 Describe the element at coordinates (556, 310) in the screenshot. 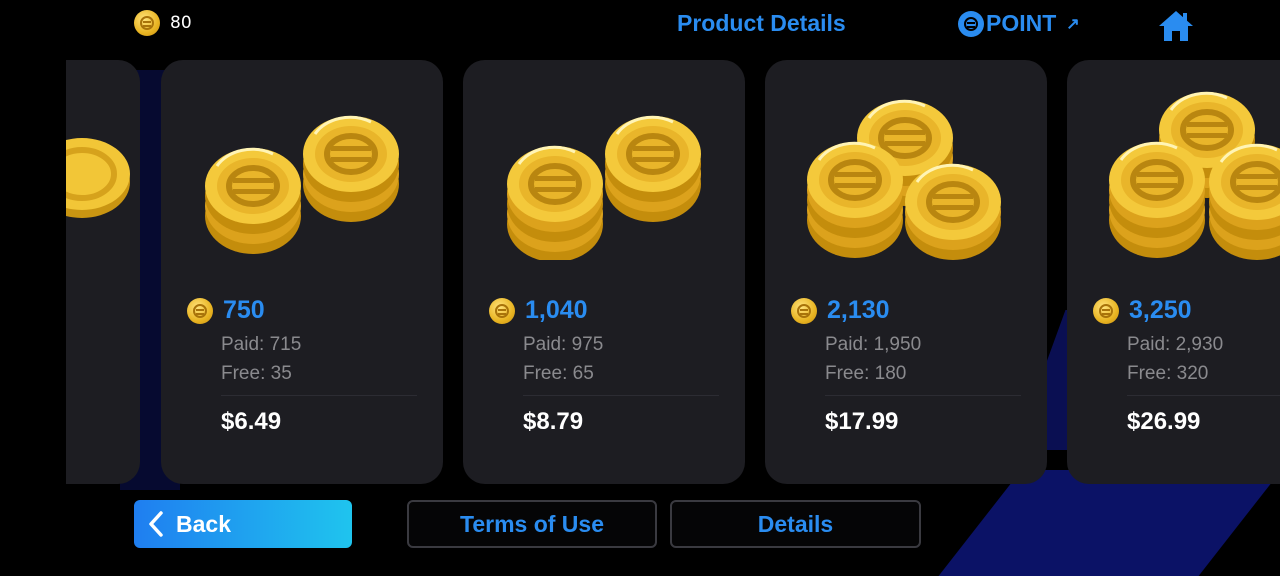

I see `coin-amount: 1,040` at that location.